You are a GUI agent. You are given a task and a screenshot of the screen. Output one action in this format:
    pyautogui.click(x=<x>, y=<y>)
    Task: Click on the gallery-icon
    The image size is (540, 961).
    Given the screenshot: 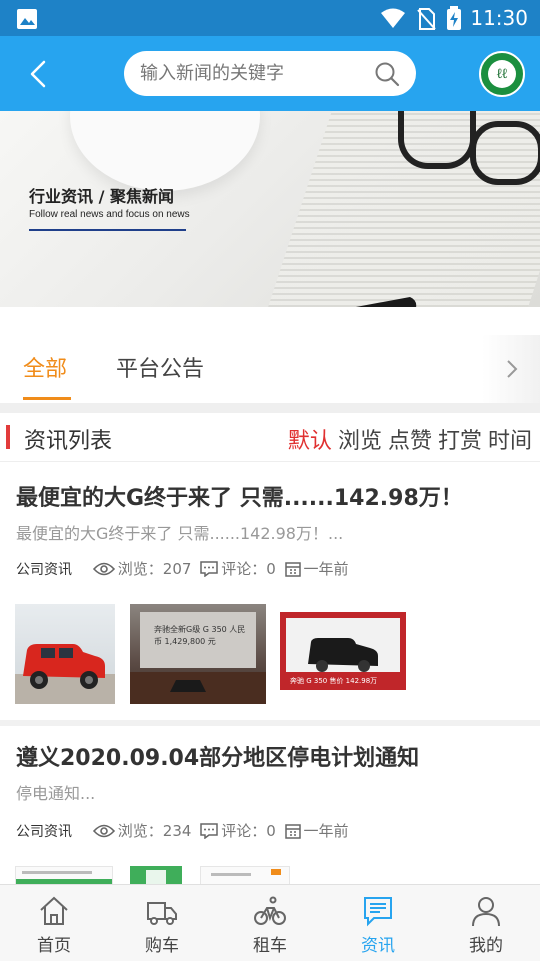 What is the action you would take?
    pyautogui.click(x=27, y=19)
    